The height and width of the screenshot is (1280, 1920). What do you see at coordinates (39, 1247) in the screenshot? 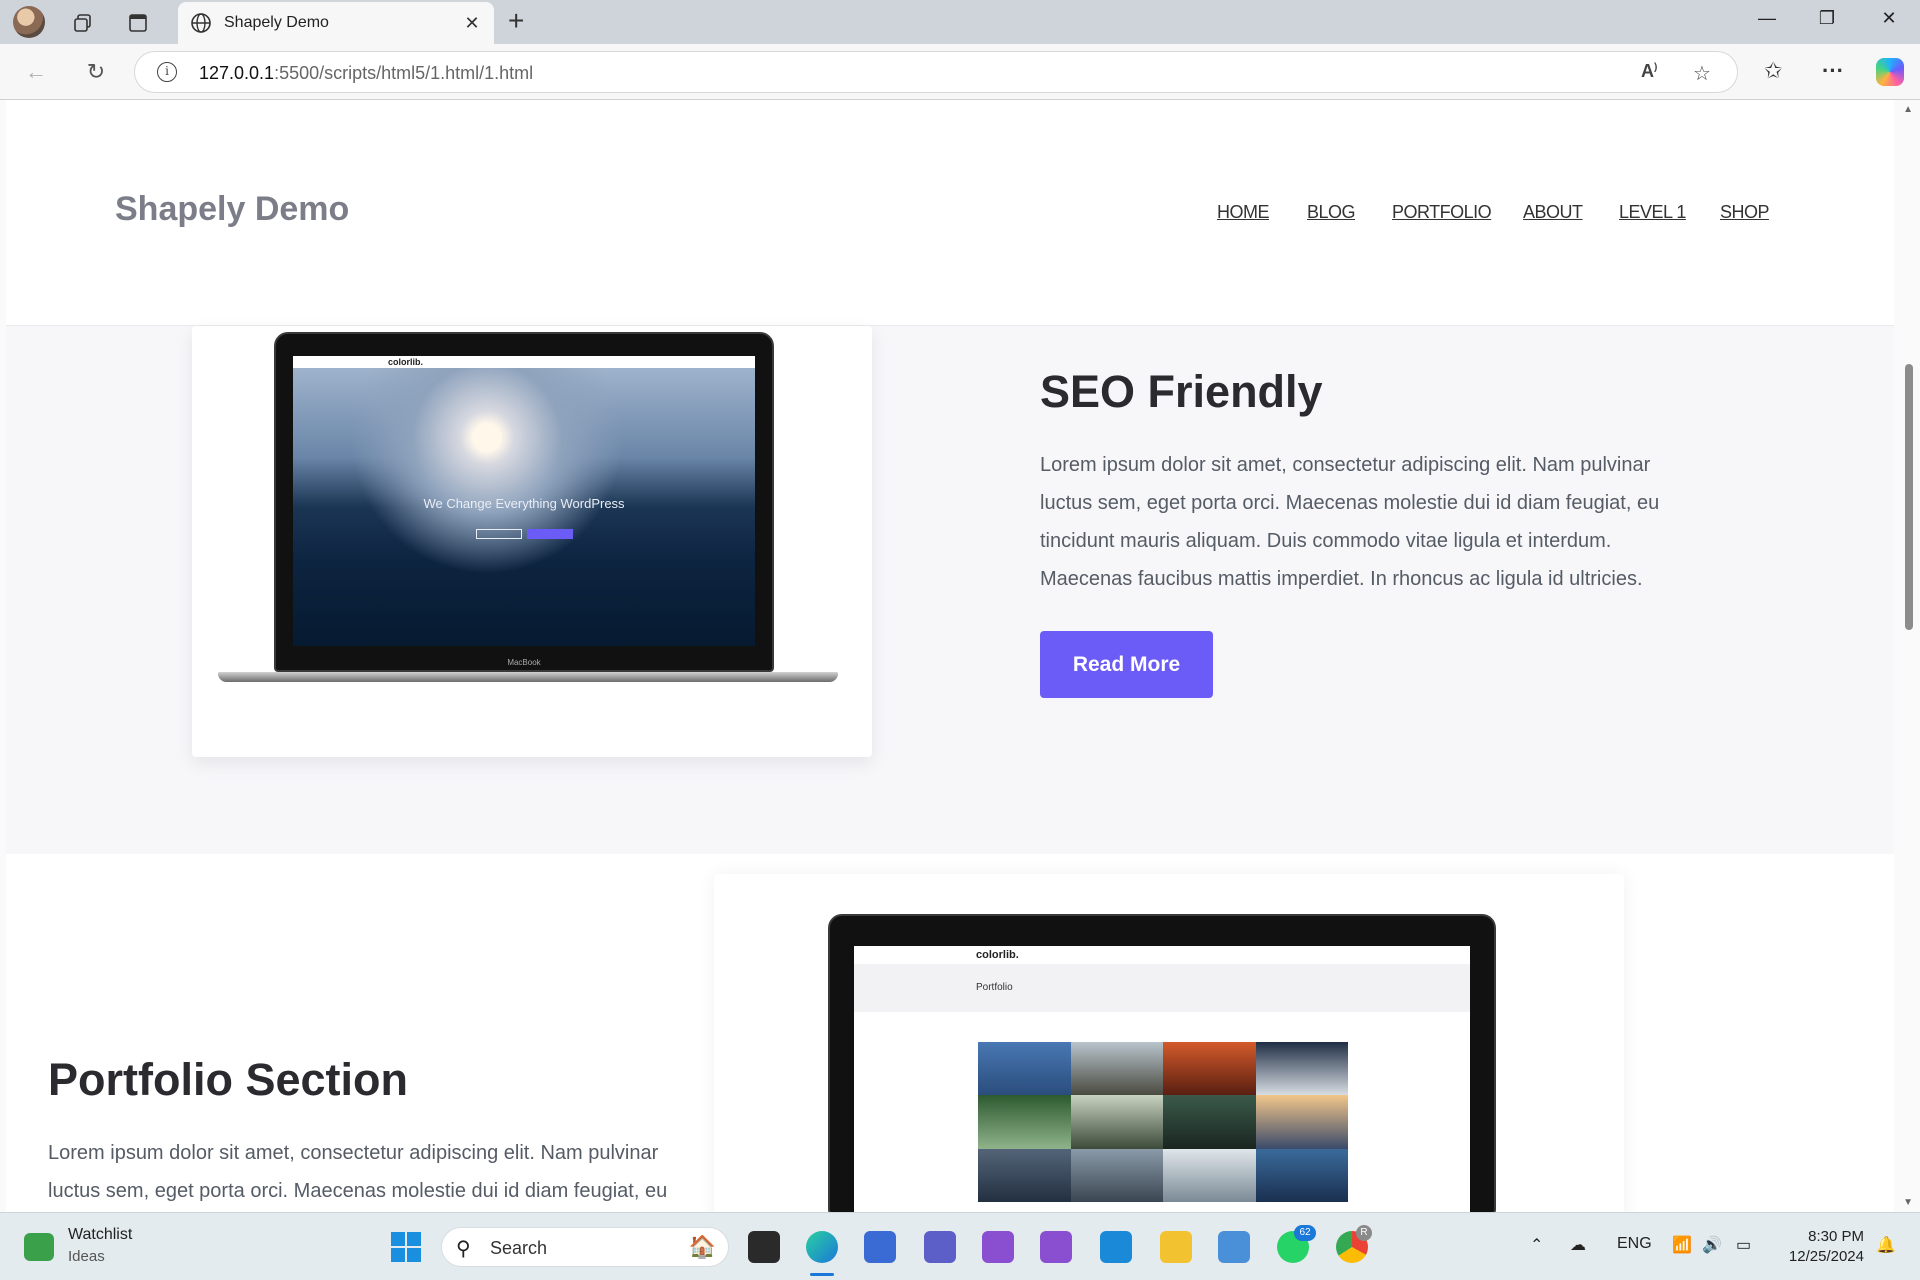
I see `watchlist-widget-icon` at bounding box center [39, 1247].